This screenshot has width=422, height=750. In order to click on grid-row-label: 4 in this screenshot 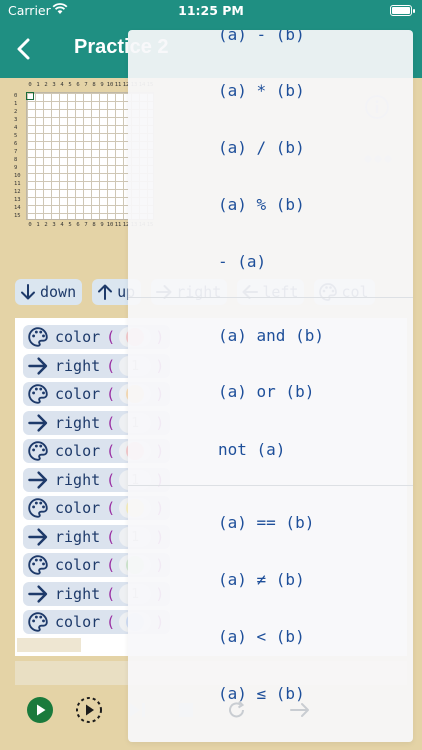, I will do `click(16, 128)`.